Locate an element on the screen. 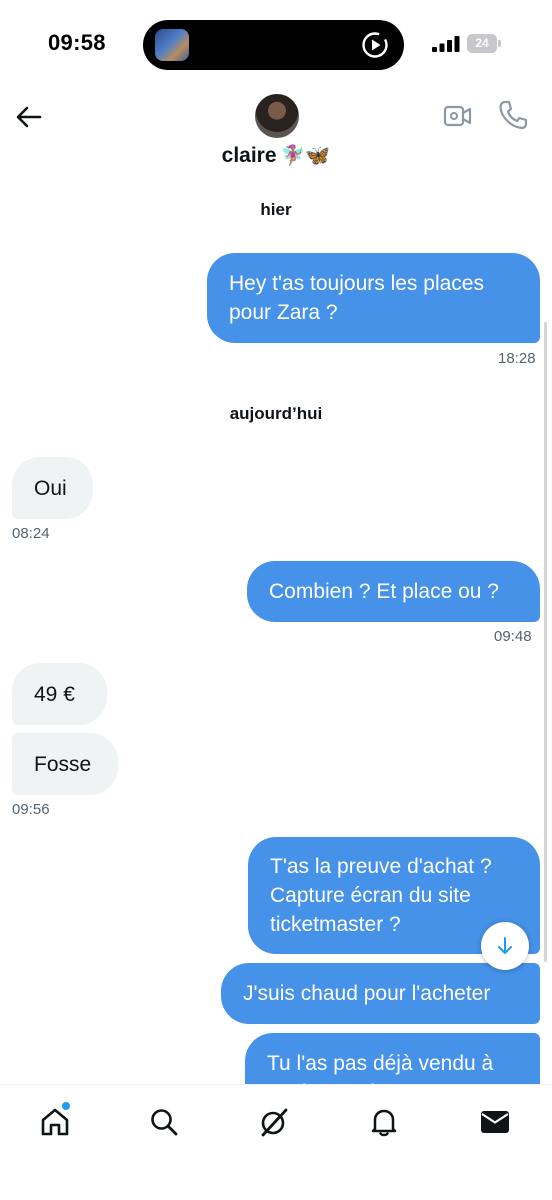  message-bubble: 49 € is located at coordinates (59, 694).